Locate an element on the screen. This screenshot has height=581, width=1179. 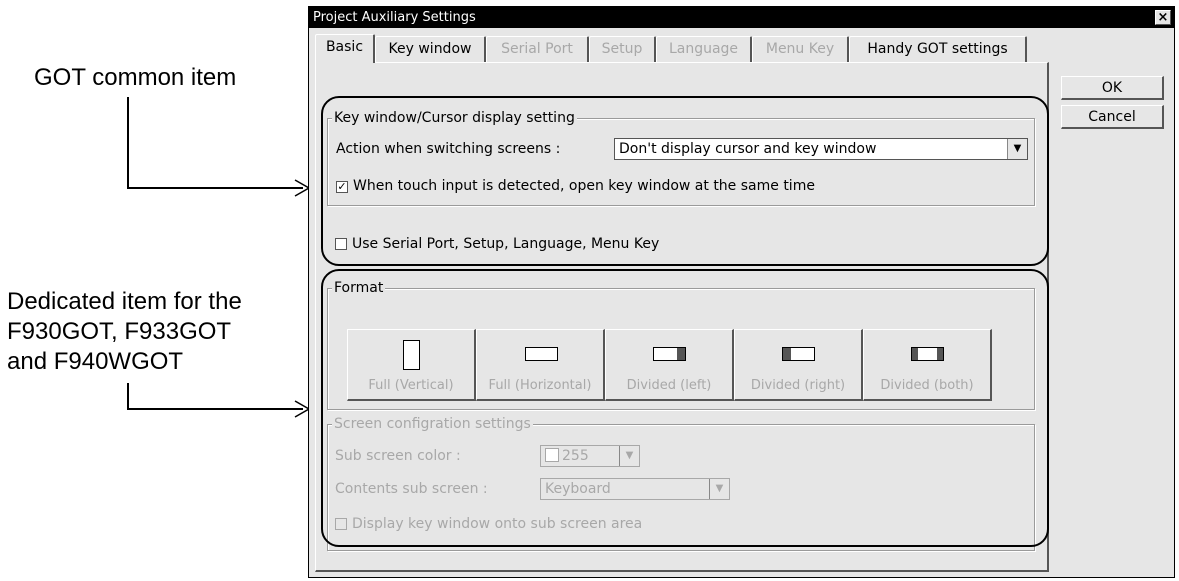
tab-menu-key: Menu Key is located at coordinates (800, 49).